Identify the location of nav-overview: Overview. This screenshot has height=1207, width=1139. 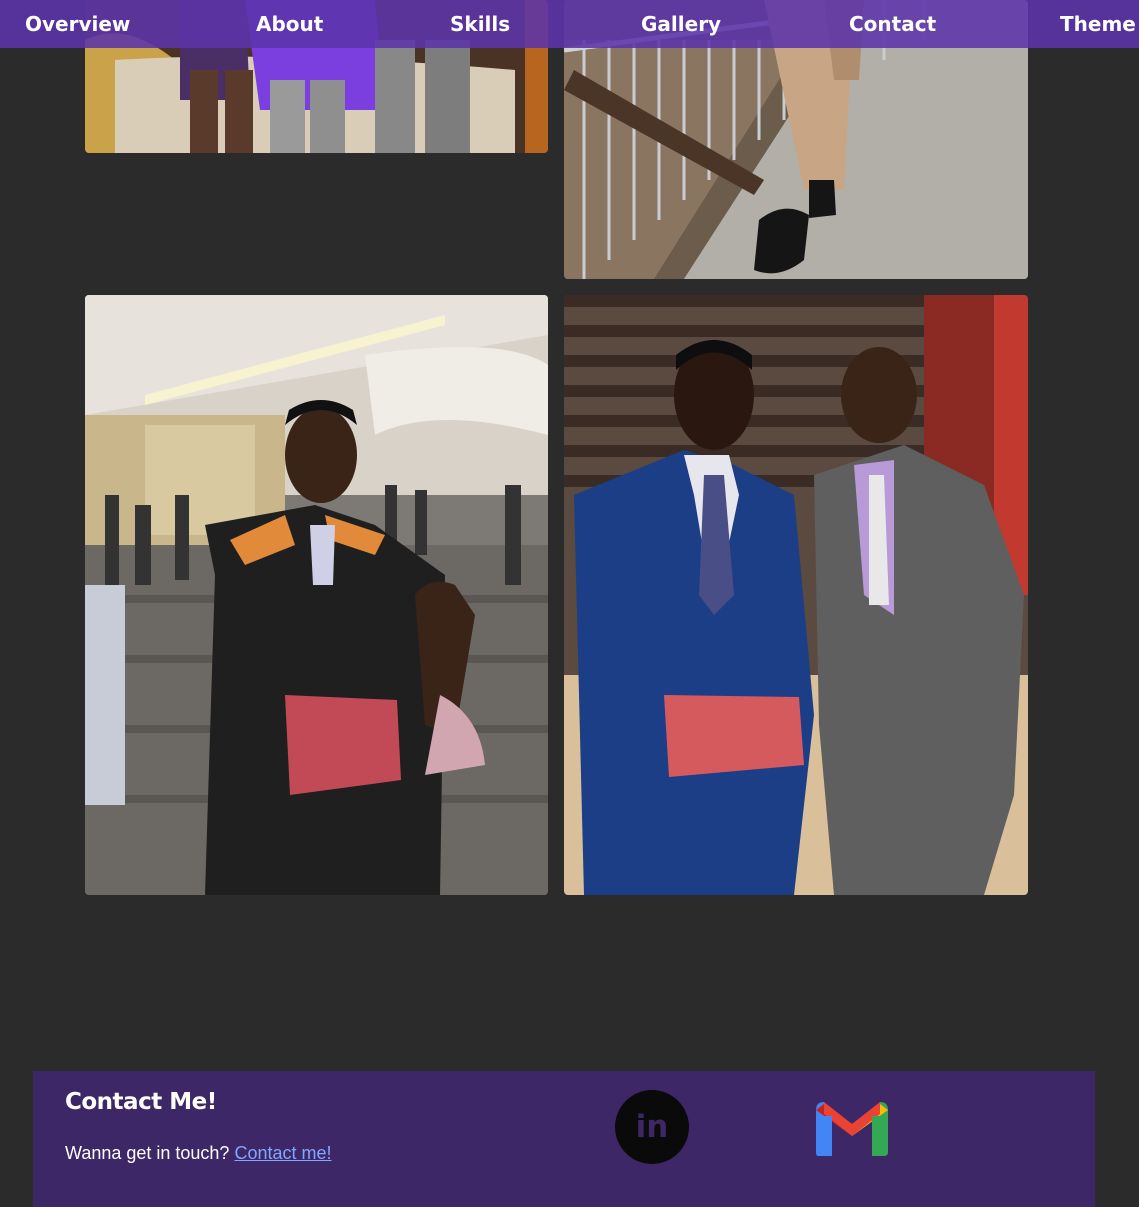
(77, 24).